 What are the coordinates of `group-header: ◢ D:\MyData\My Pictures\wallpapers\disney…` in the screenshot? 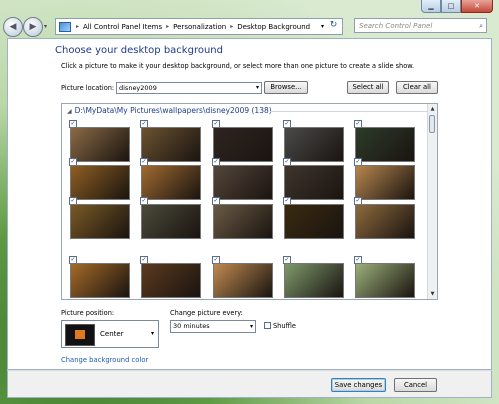 It's located at (169, 110).